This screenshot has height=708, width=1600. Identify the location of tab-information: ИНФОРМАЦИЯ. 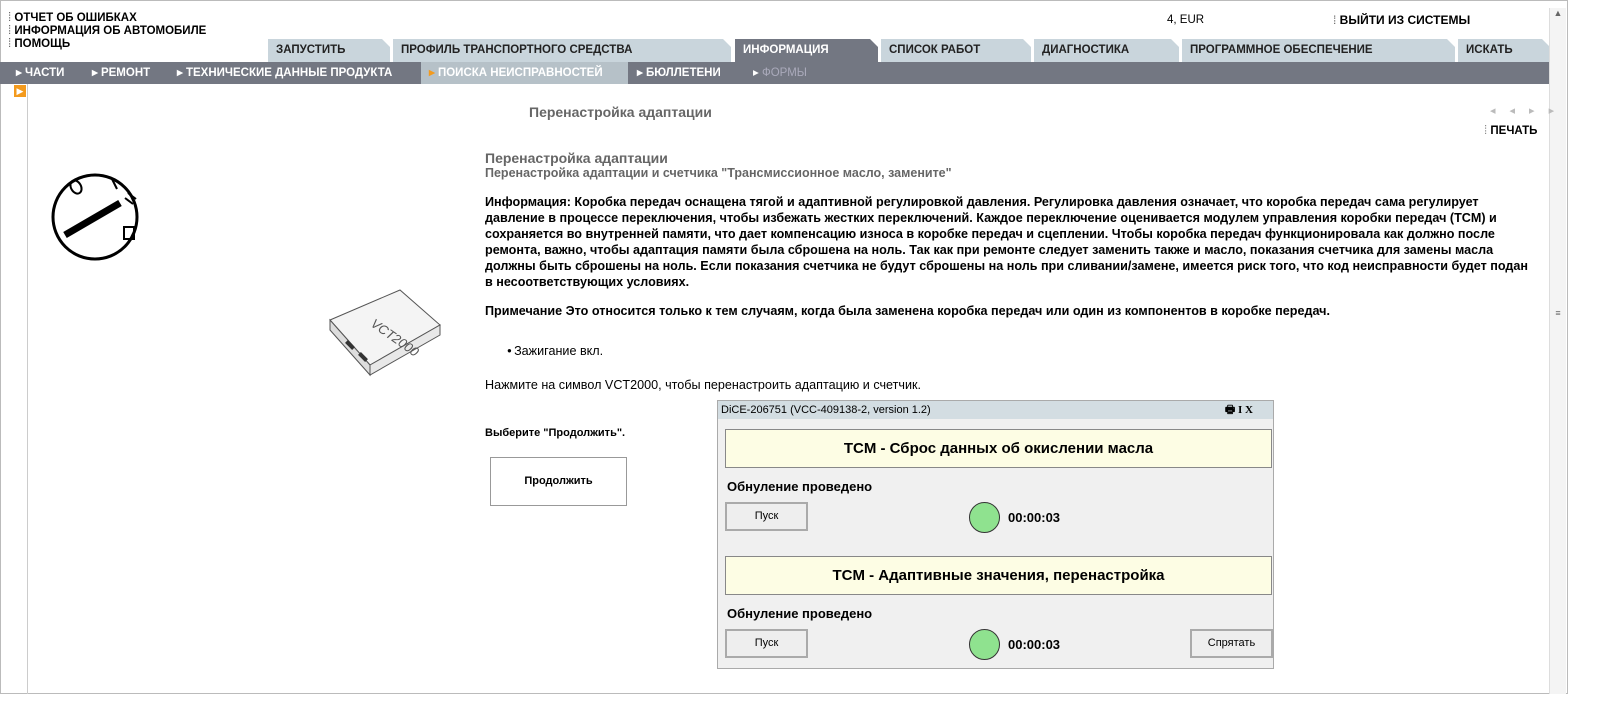
(806, 50).